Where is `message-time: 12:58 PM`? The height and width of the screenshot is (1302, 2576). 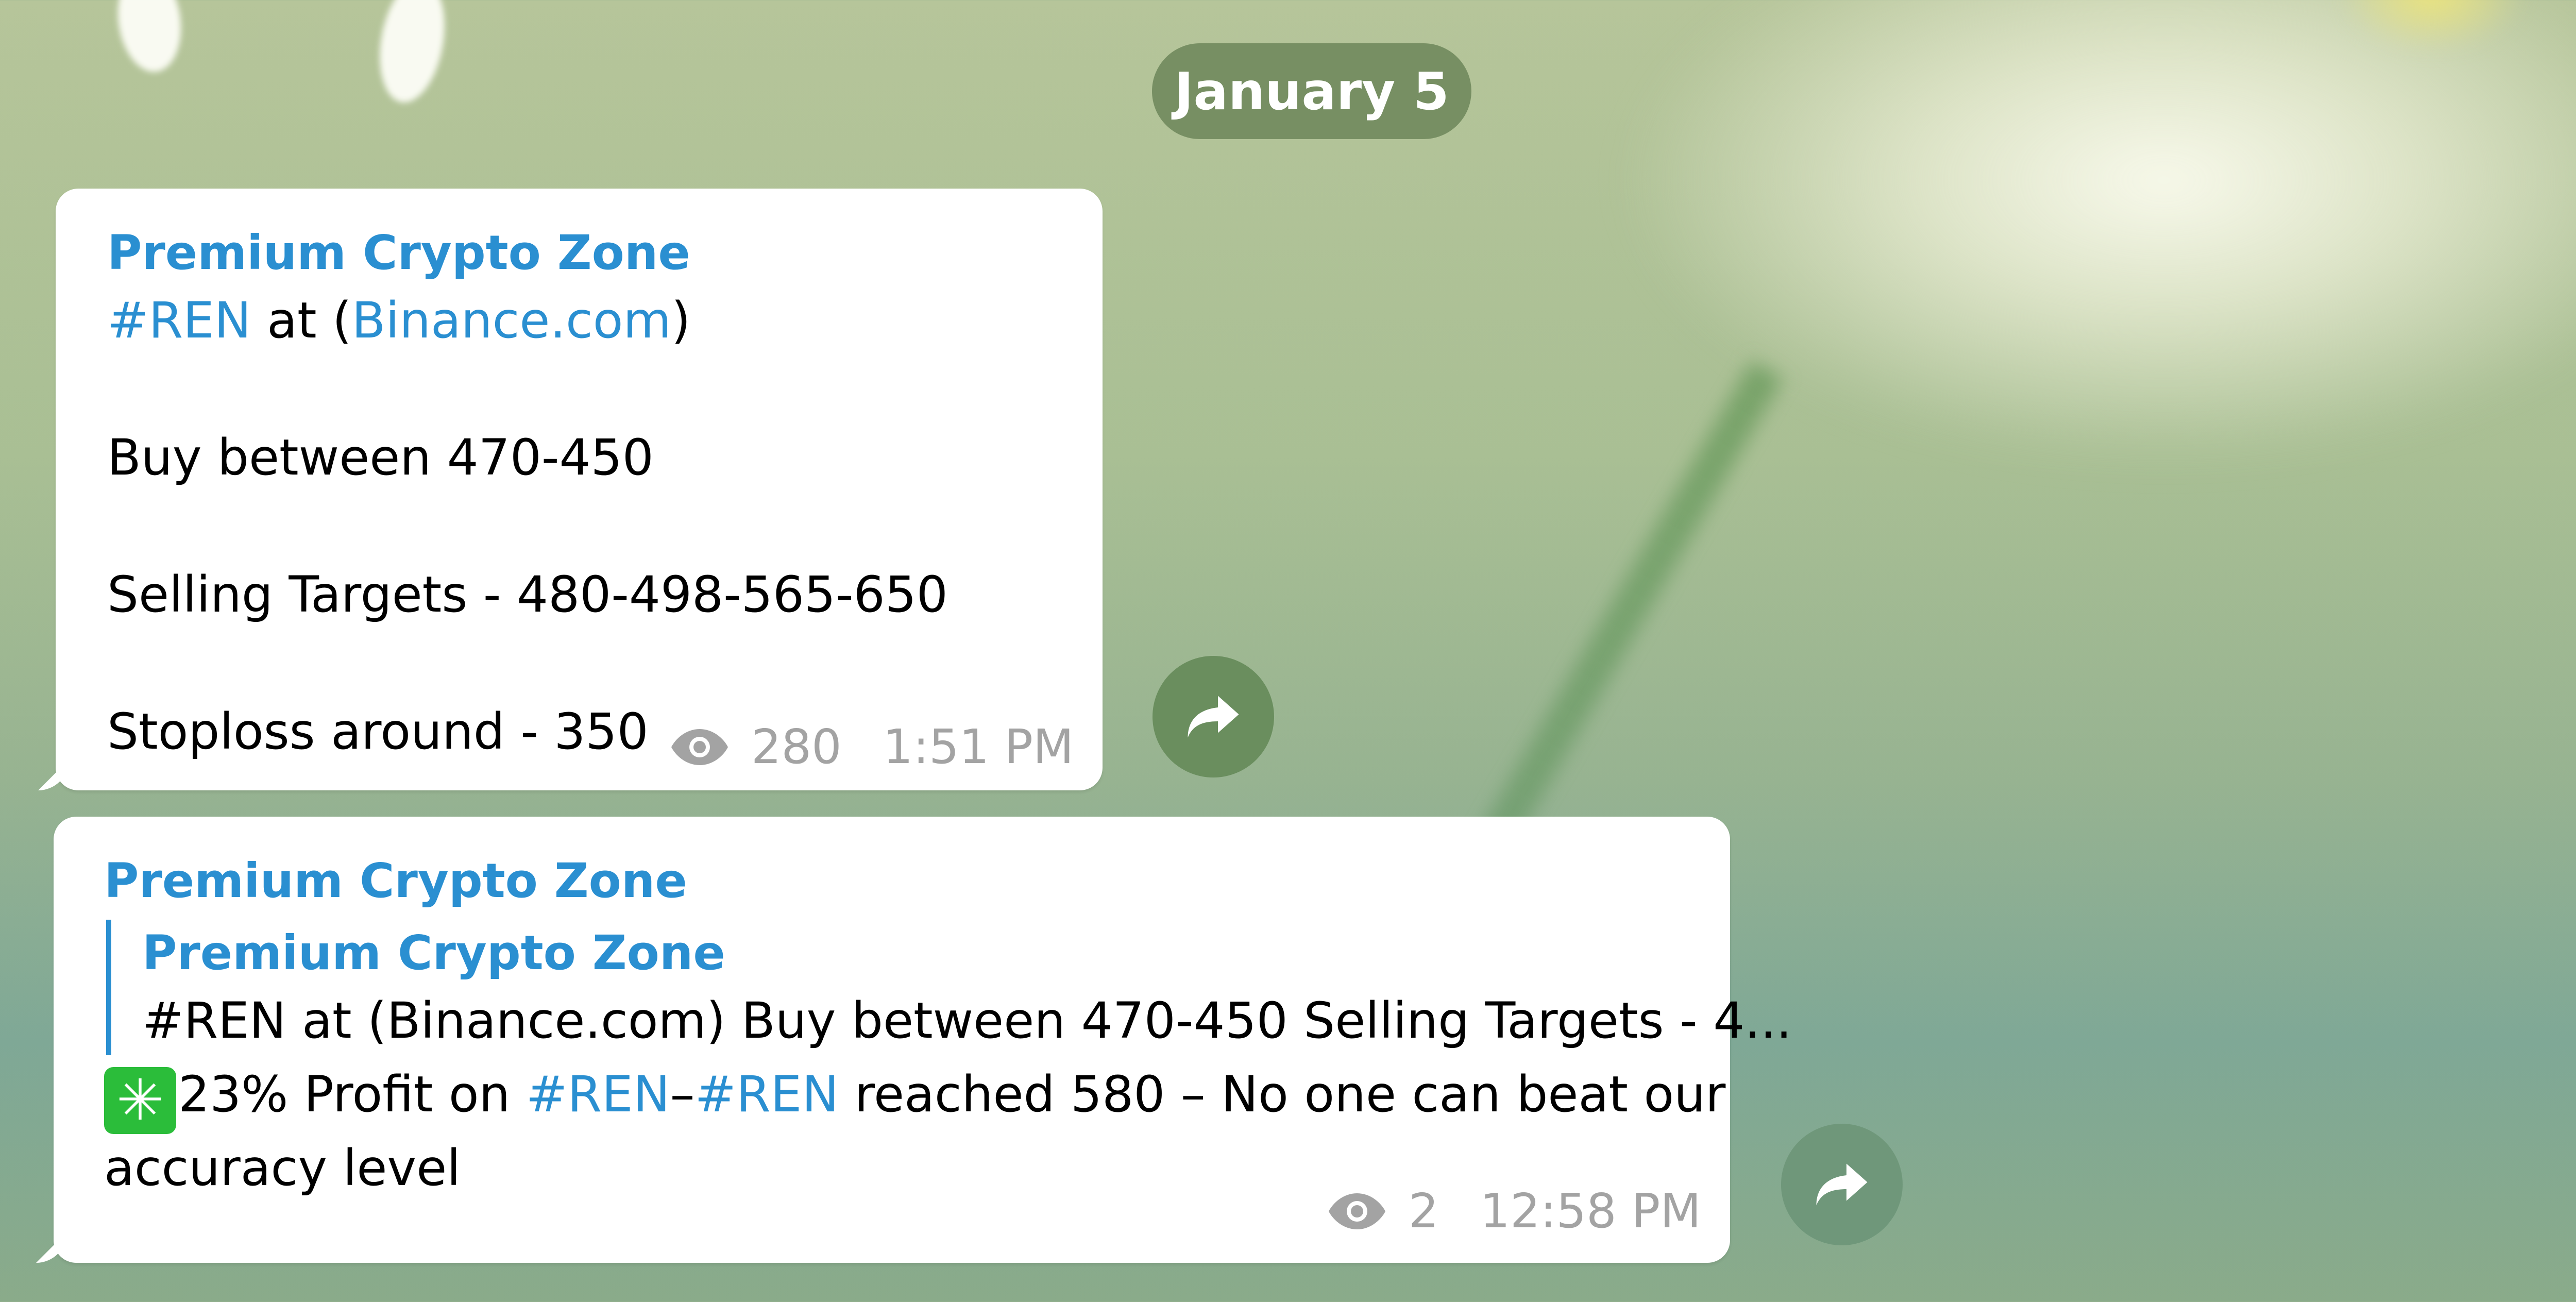
message-time: 12:58 PM is located at coordinates (1590, 1211).